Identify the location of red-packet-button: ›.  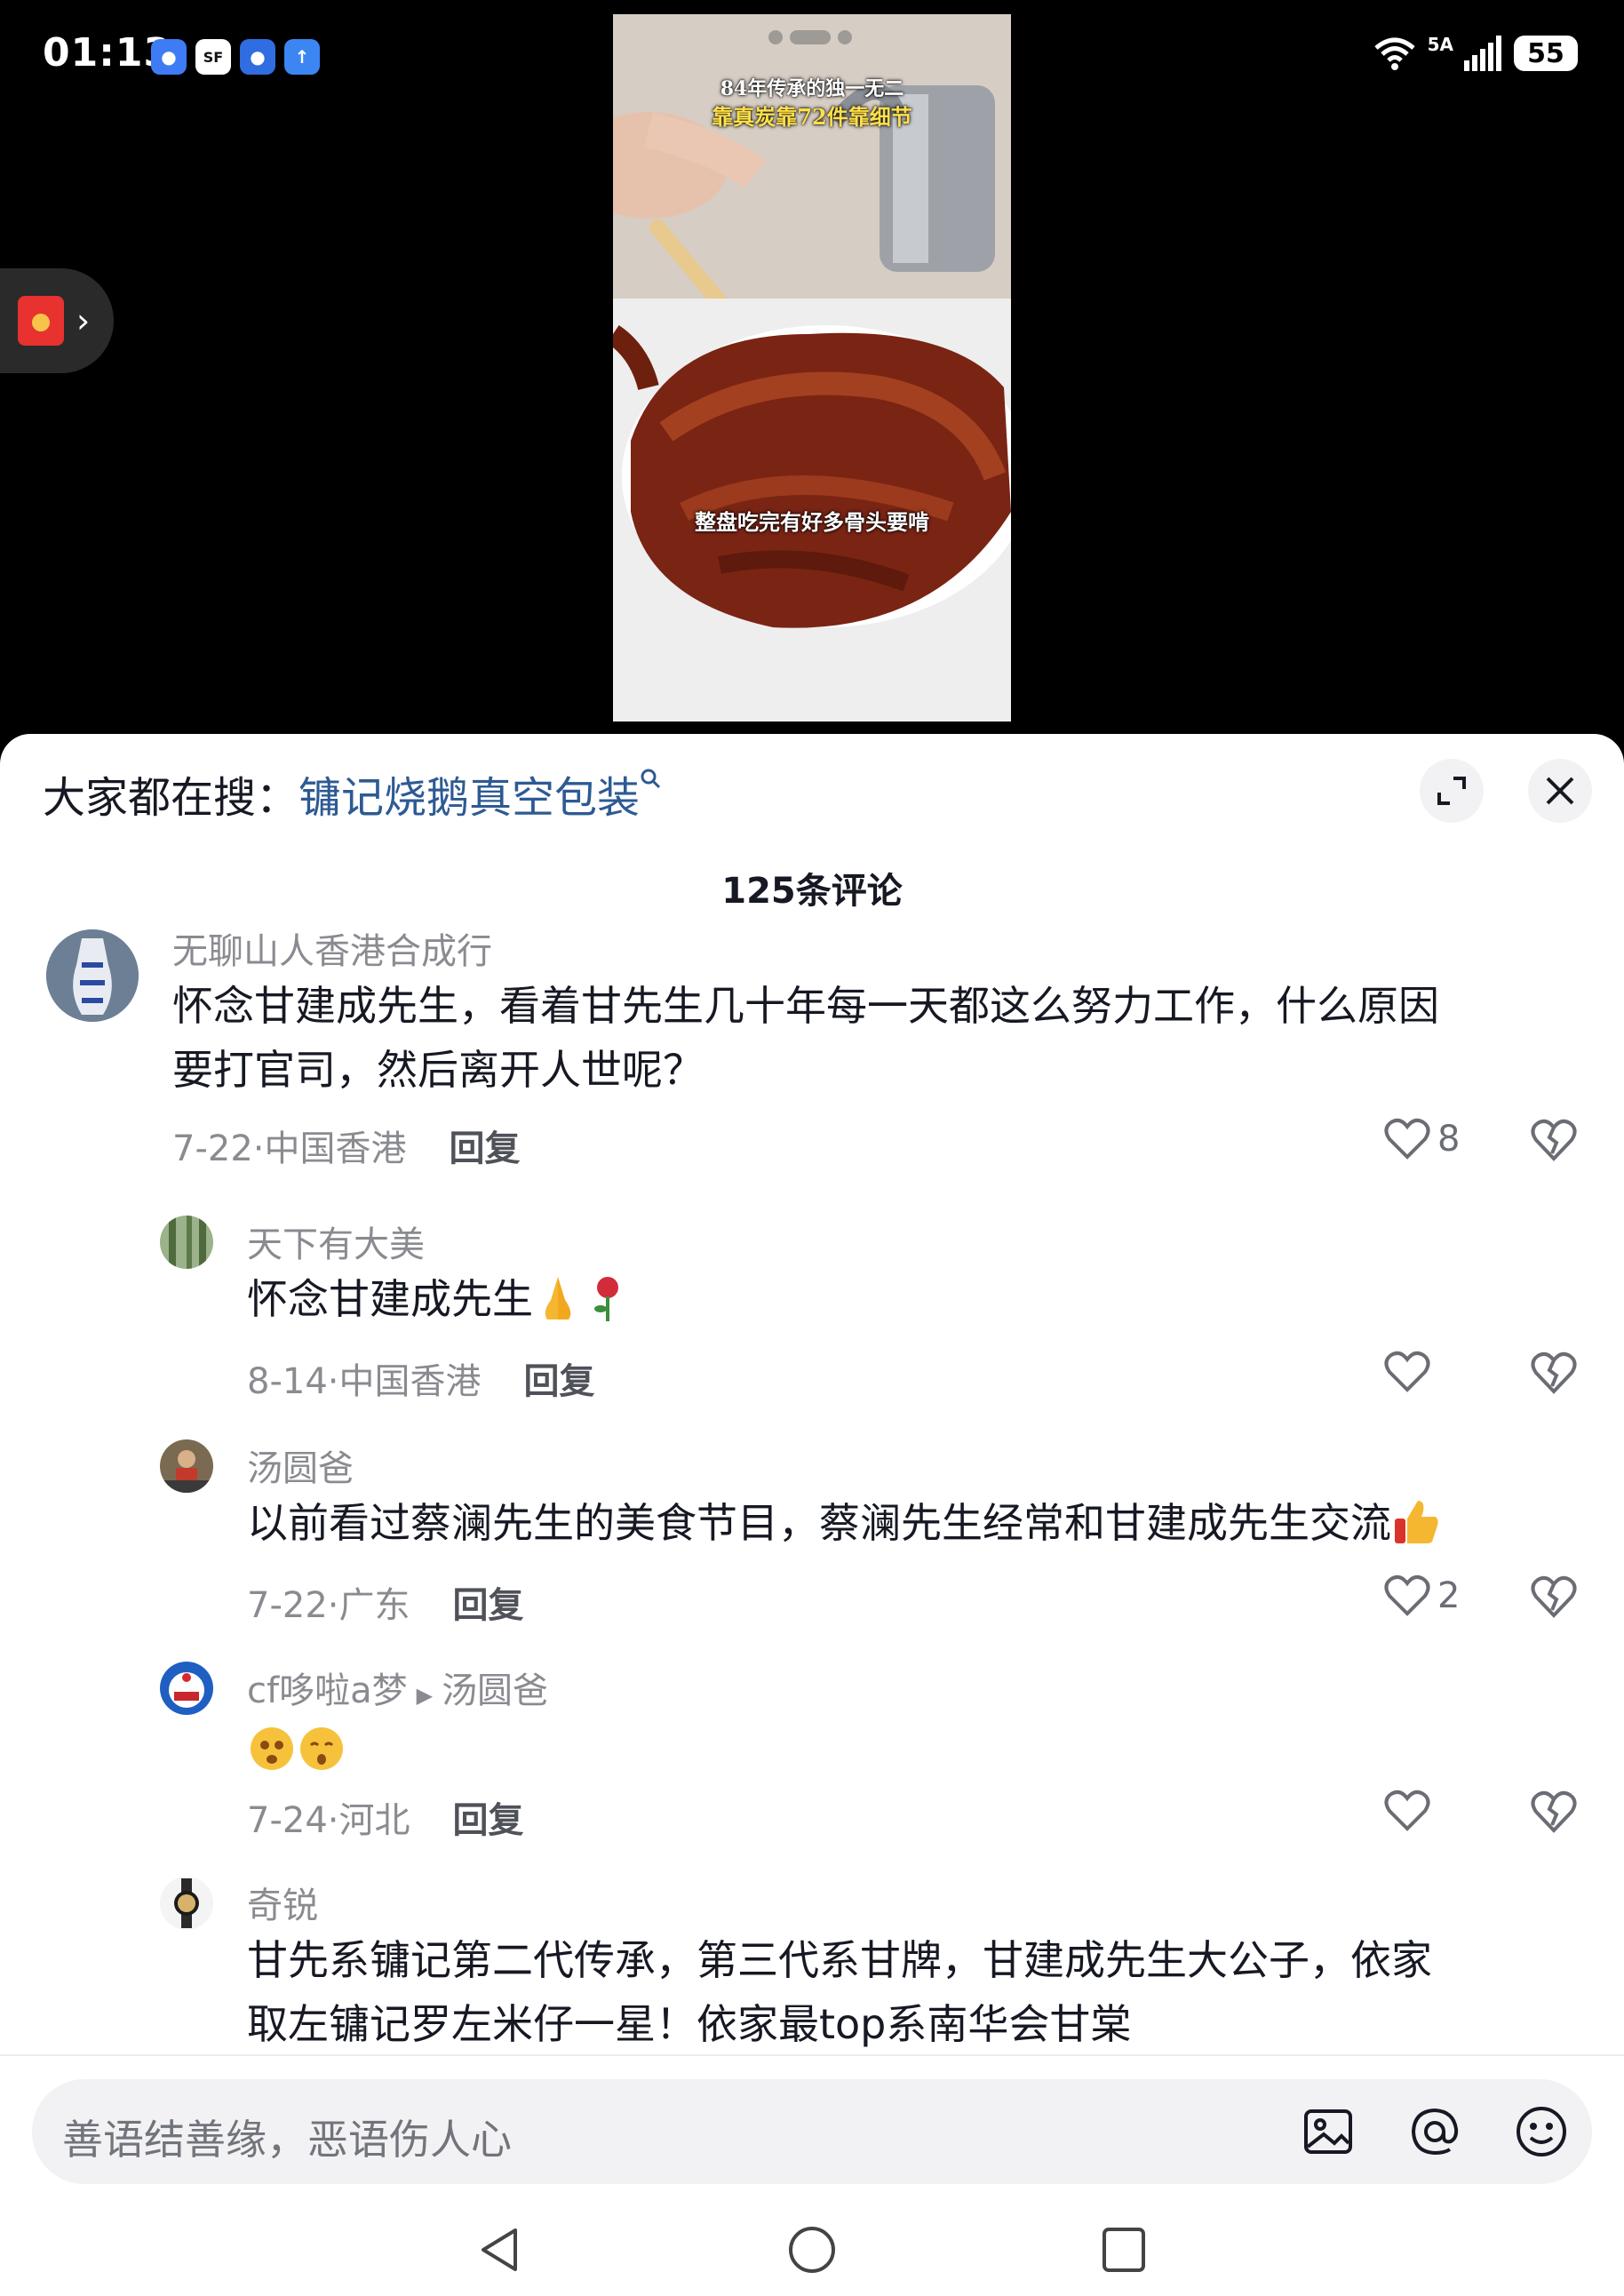
(57, 321).